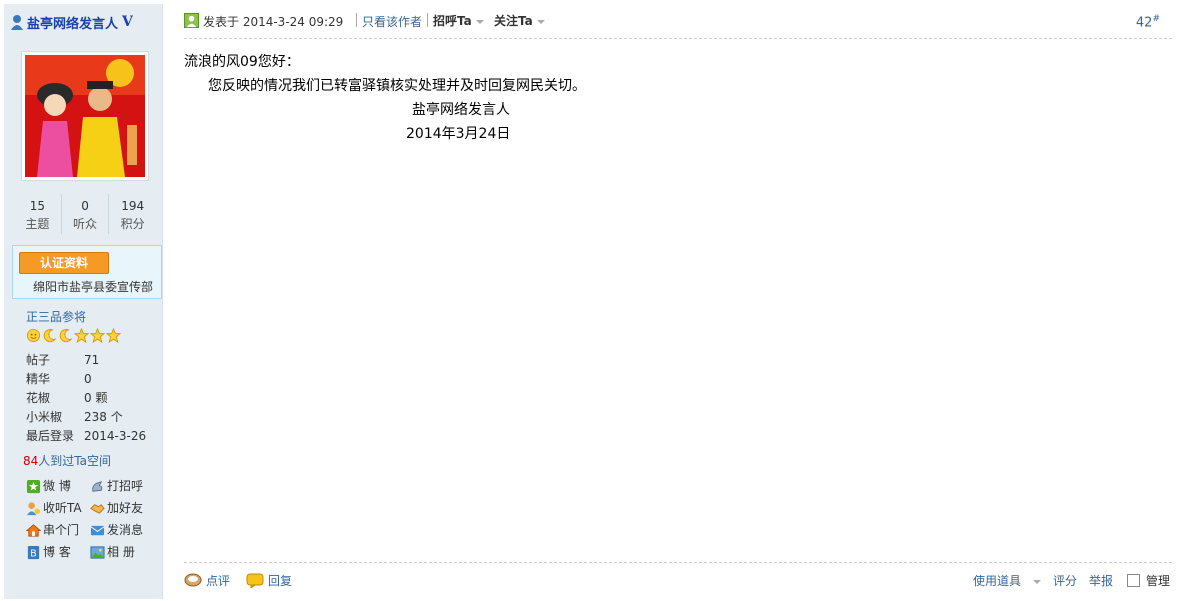  Describe the element at coordinates (96, 398) in the screenshot. I see `info-value: 0 颗` at that location.